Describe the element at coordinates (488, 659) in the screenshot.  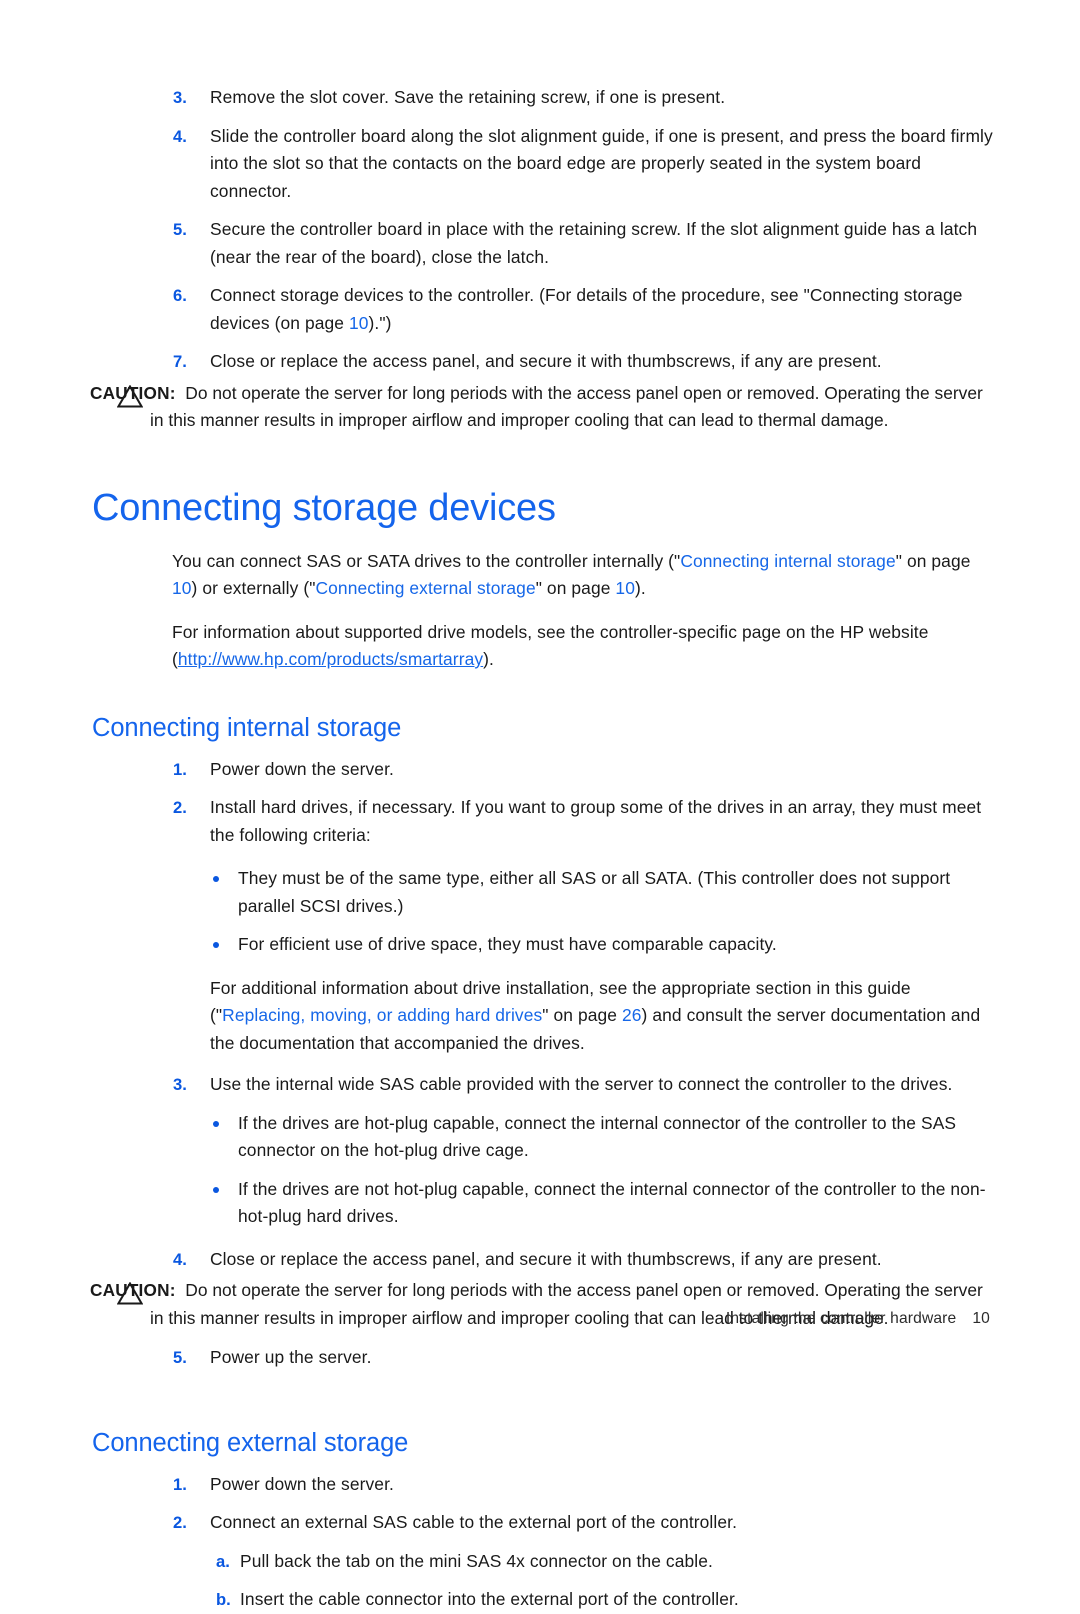
I see `intro-p2-b: ).` at that location.